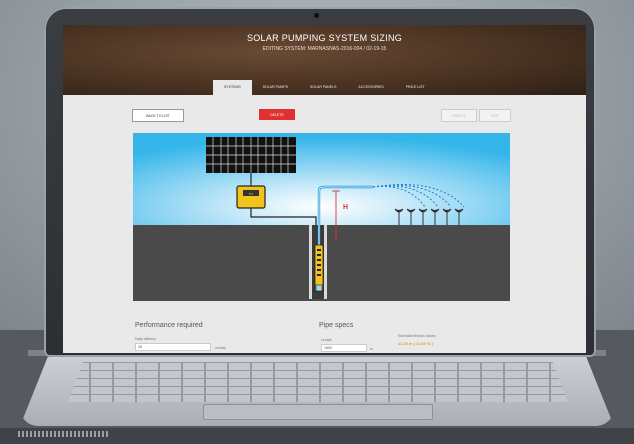 The image size is (634, 444). What do you see at coordinates (459, 115) in the screenshot?
I see `create-button: CREATE` at bounding box center [459, 115].